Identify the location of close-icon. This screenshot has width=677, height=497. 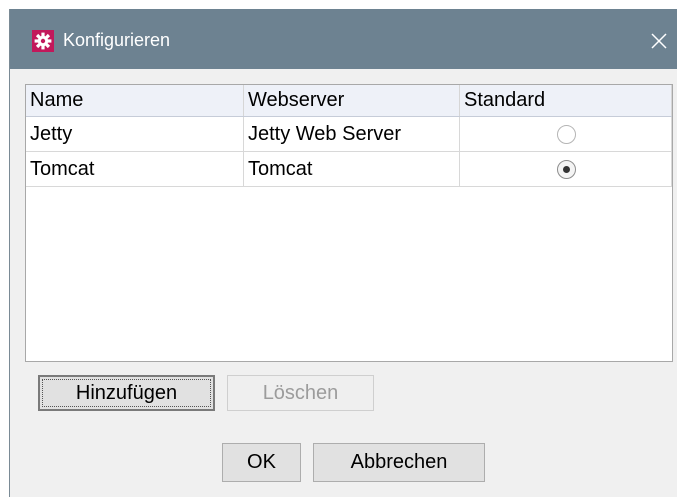
(659, 41).